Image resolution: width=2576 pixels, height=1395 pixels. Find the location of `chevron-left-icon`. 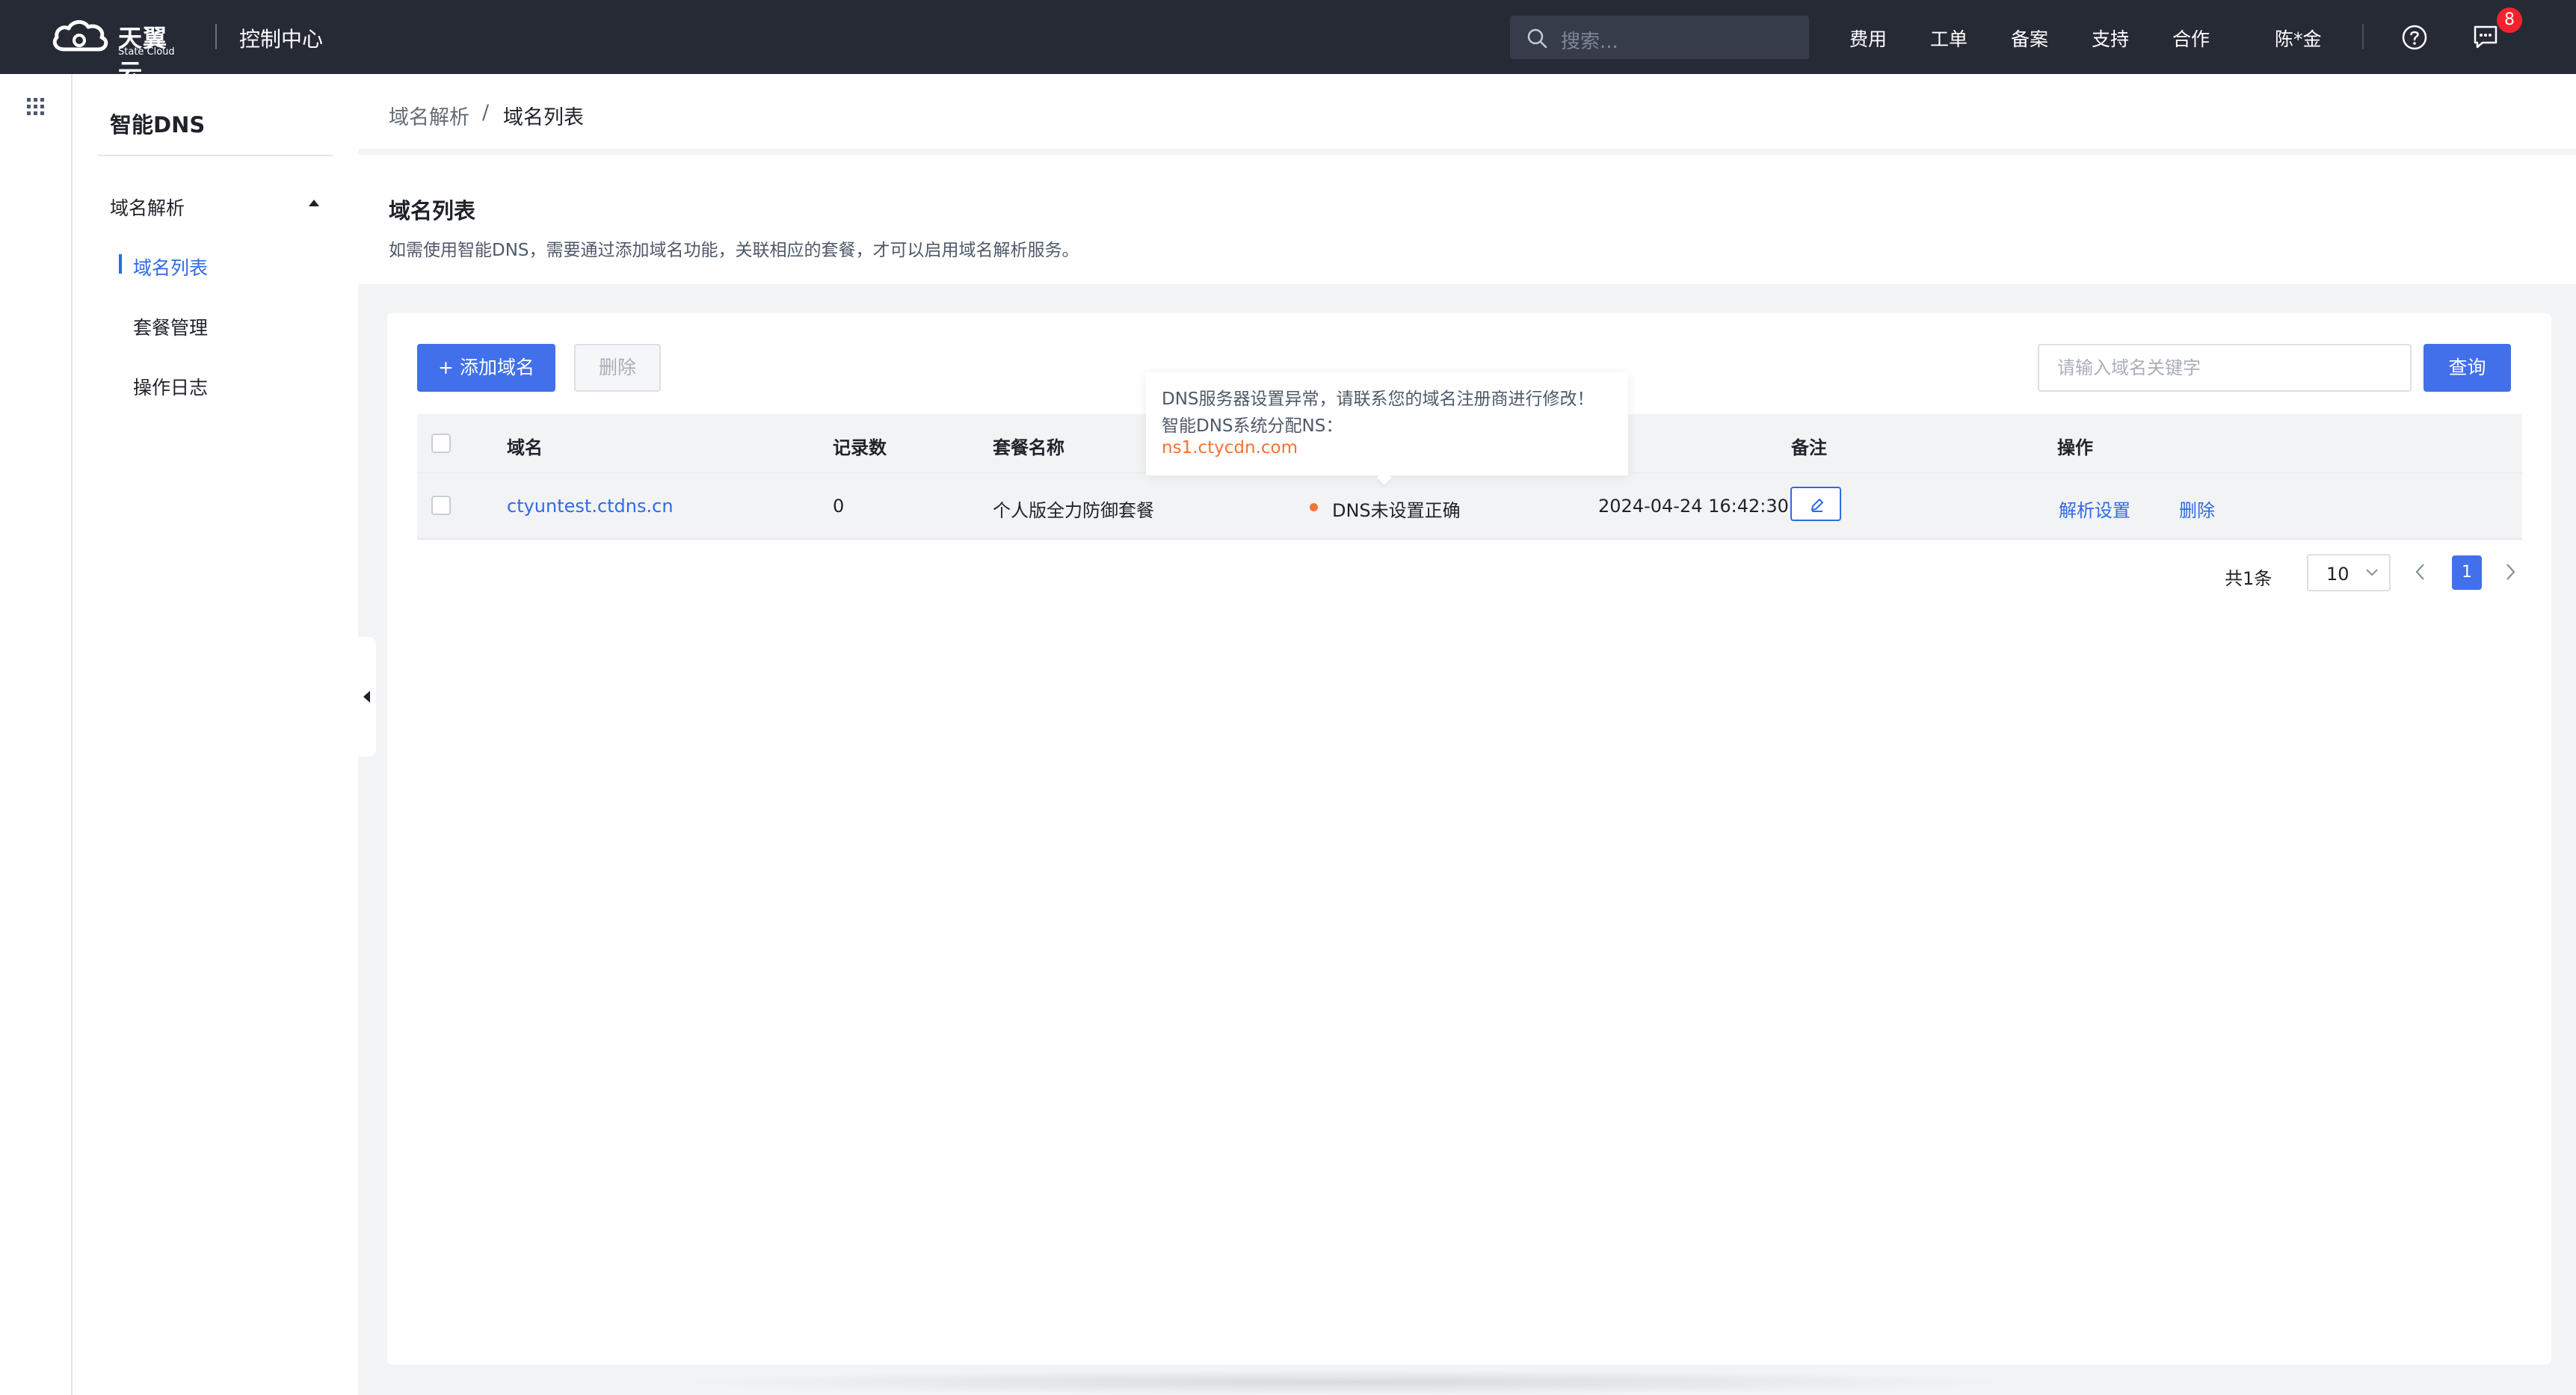

chevron-left-icon is located at coordinates (2420, 572).